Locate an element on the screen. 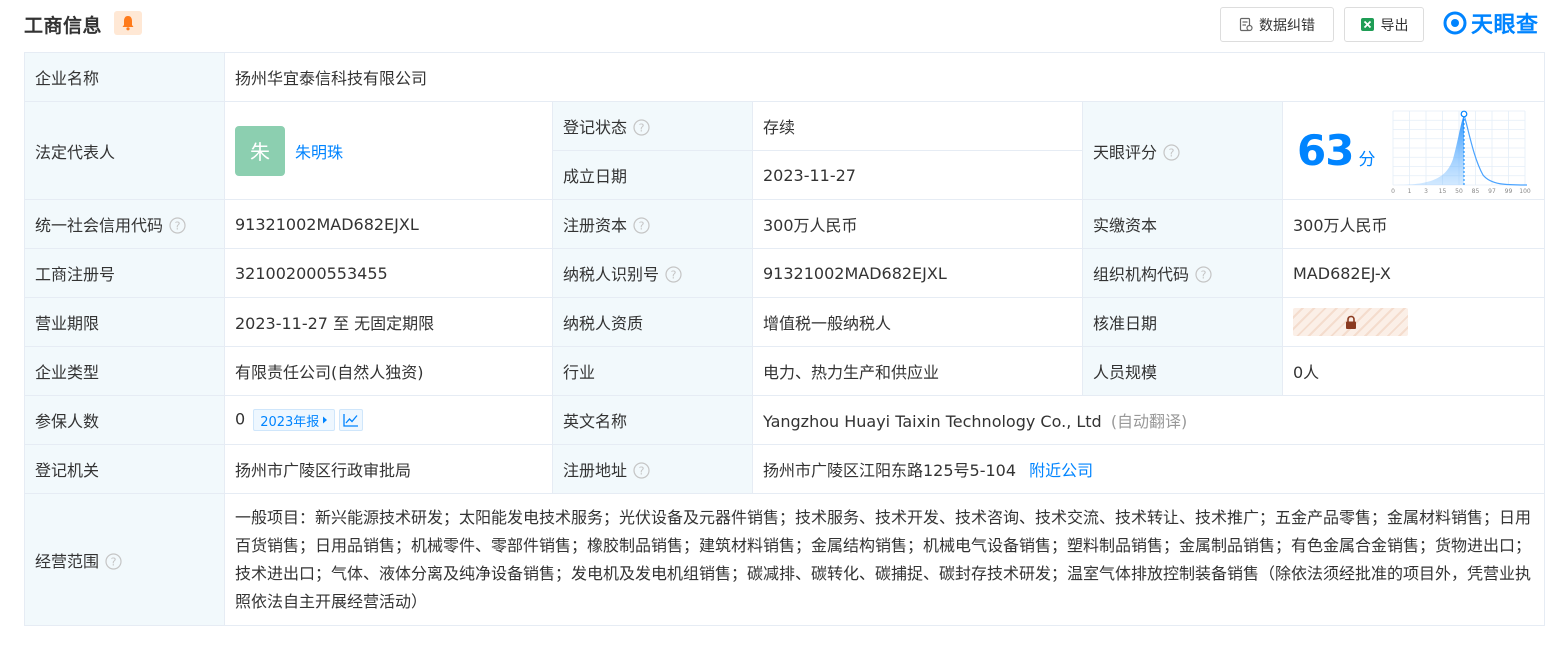 Image resolution: width=1562 pixels, height=672 pixels. scope-label: 经营范围 is located at coordinates (67, 561).